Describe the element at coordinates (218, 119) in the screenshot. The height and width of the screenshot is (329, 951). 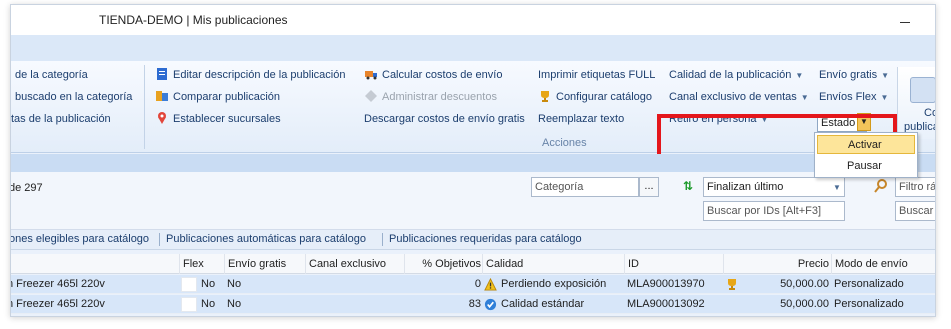
I see `set-branches-button: Establecer sucursales` at that location.